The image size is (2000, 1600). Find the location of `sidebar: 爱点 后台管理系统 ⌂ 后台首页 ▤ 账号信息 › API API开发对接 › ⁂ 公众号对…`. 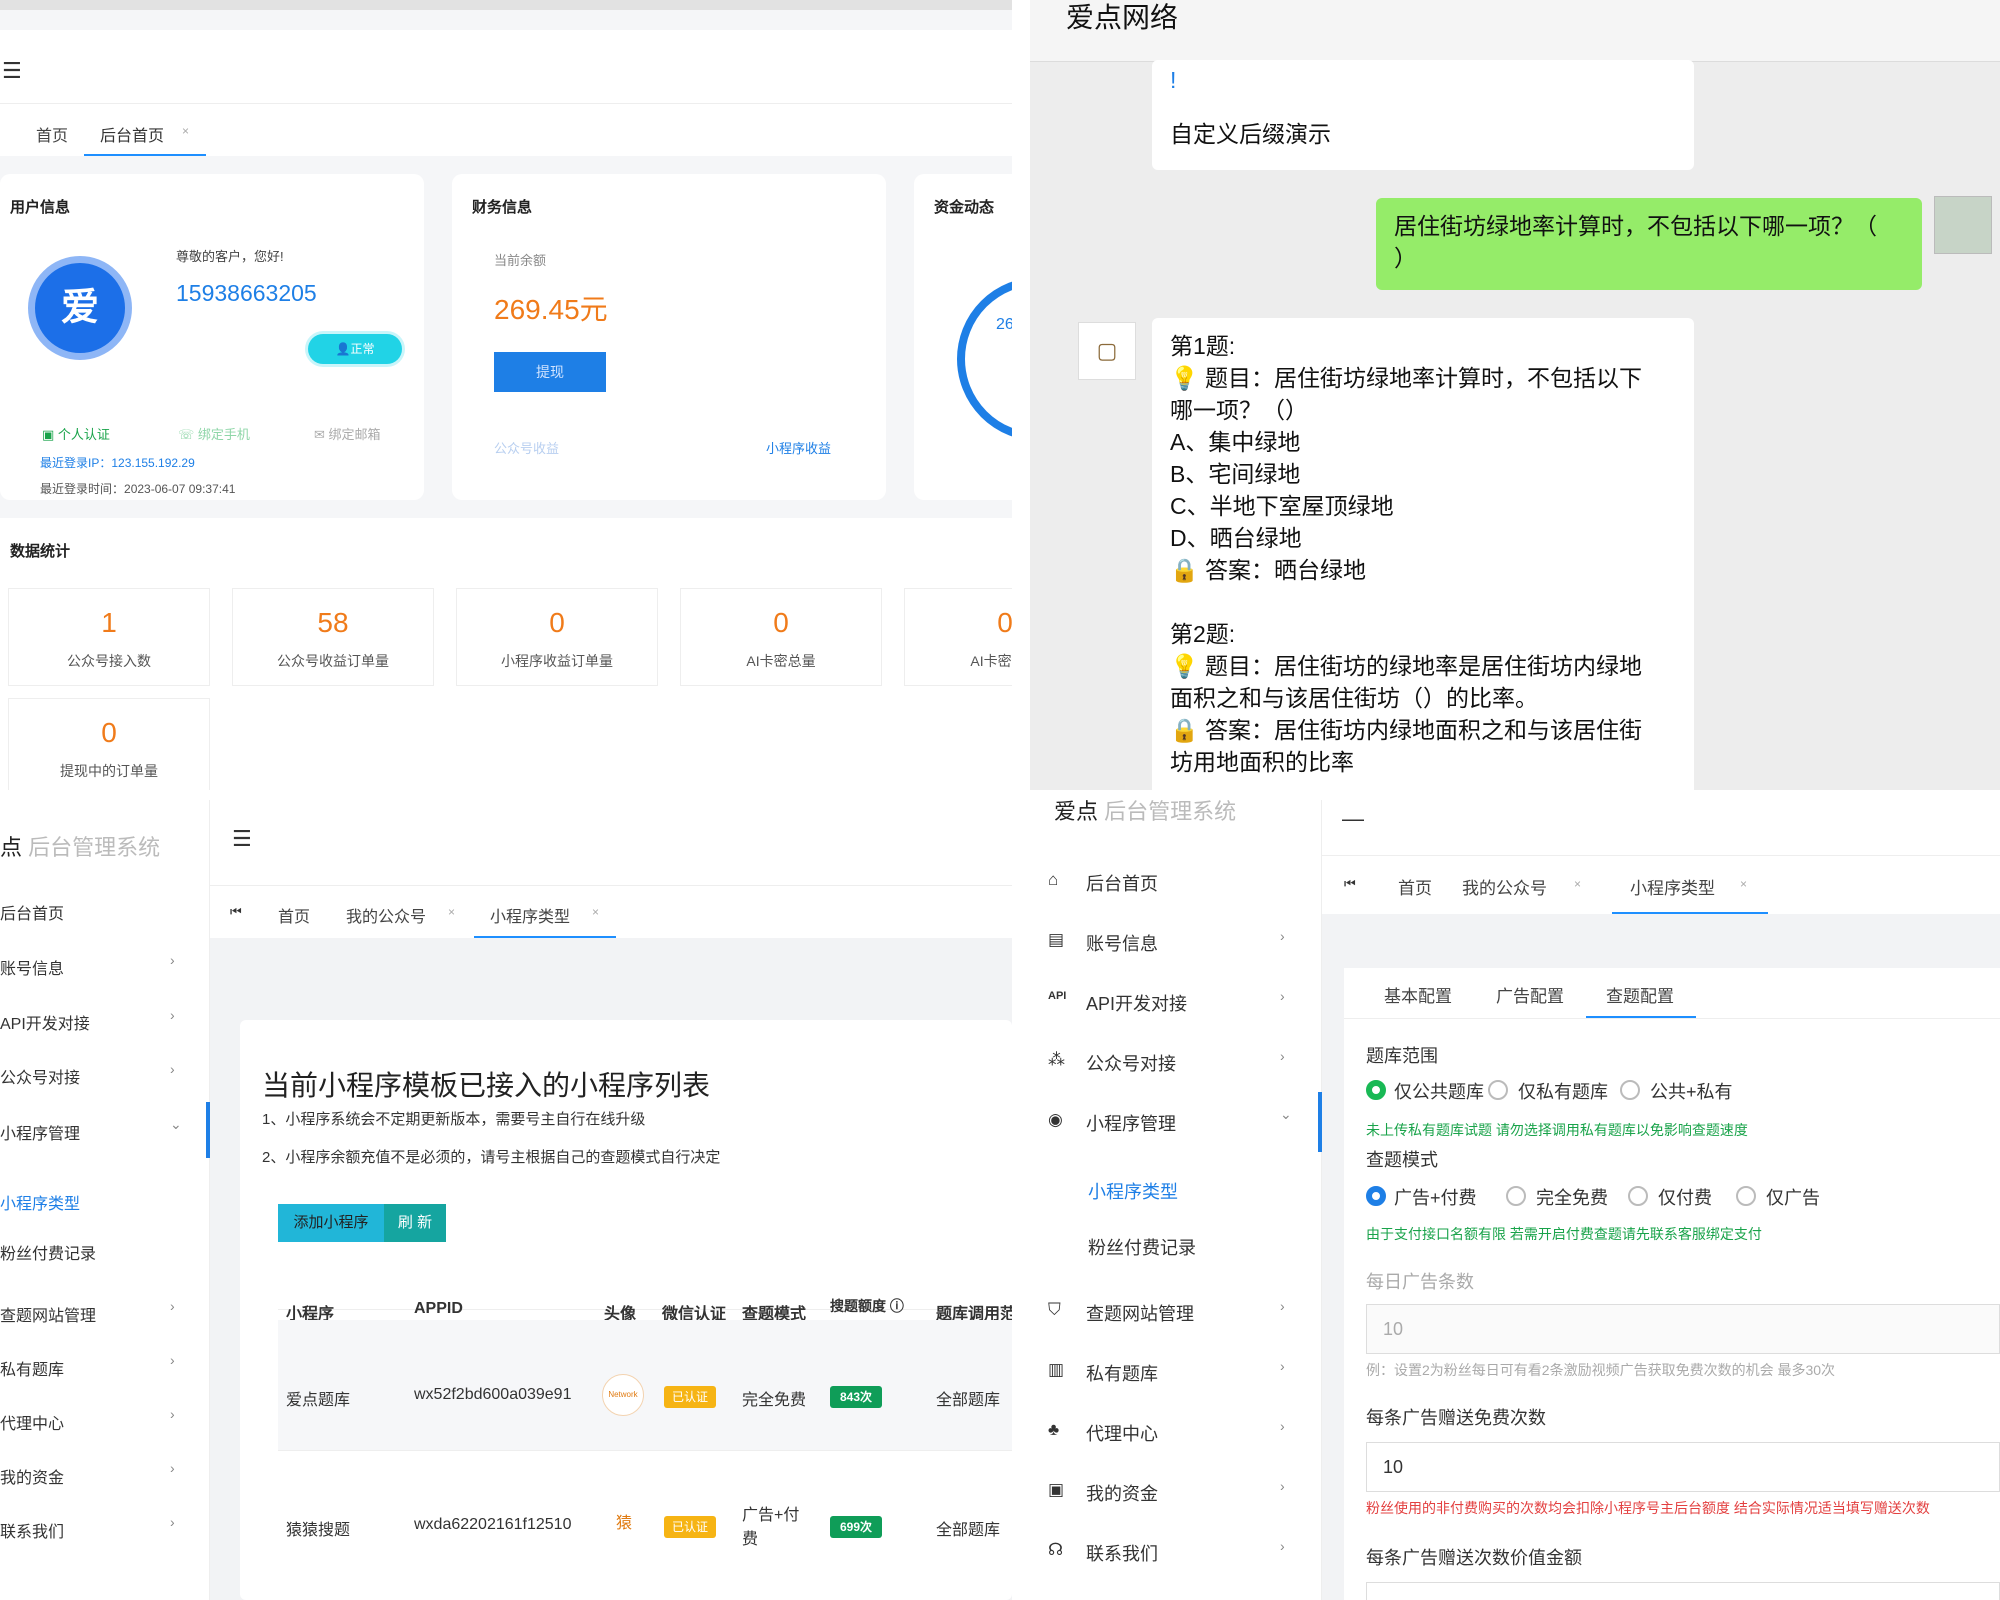

sidebar: 爱点 后台管理系统 ⌂ 后台首页 ▤ 账号信息 › API API开发对接 › ⁂ 公众号对… is located at coordinates (1176, 1200).